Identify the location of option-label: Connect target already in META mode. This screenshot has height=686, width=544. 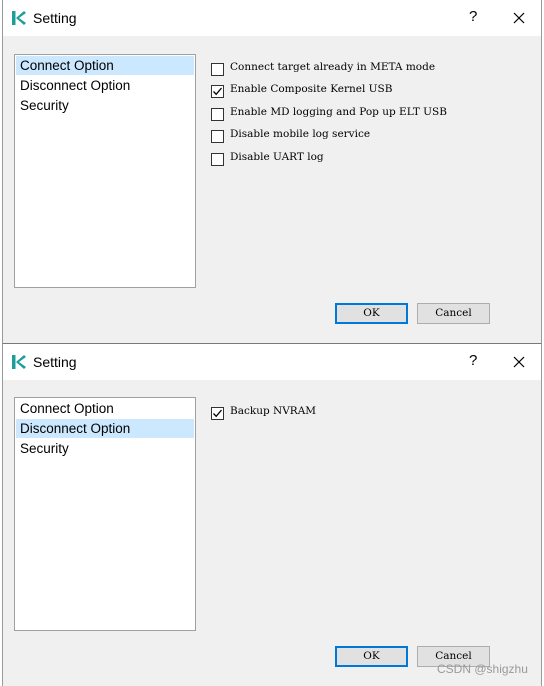
(333, 67).